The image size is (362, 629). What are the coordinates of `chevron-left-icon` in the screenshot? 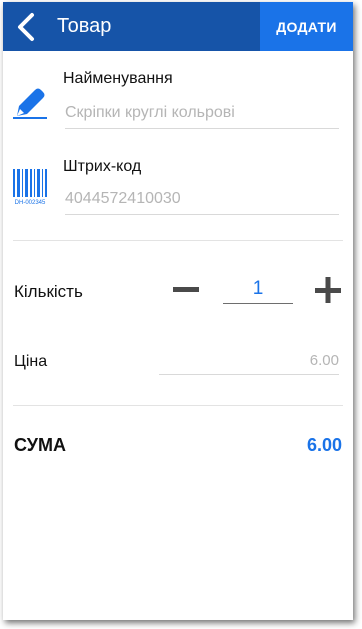 It's located at (26, 27).